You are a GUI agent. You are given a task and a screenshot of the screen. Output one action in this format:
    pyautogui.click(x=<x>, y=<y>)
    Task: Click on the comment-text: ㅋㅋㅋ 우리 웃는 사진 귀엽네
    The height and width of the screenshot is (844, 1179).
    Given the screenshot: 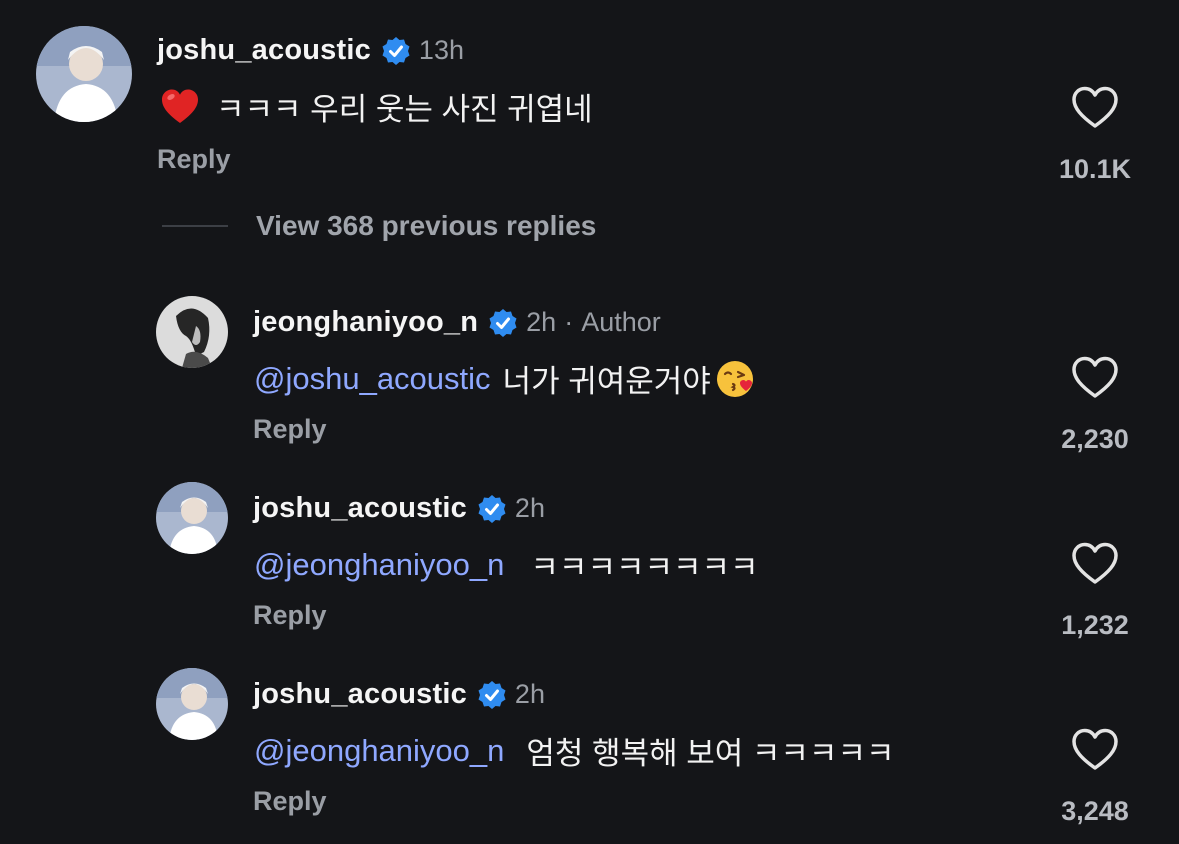 What is the action you would take?
    pyautogui.click(x=404, y=109)
    